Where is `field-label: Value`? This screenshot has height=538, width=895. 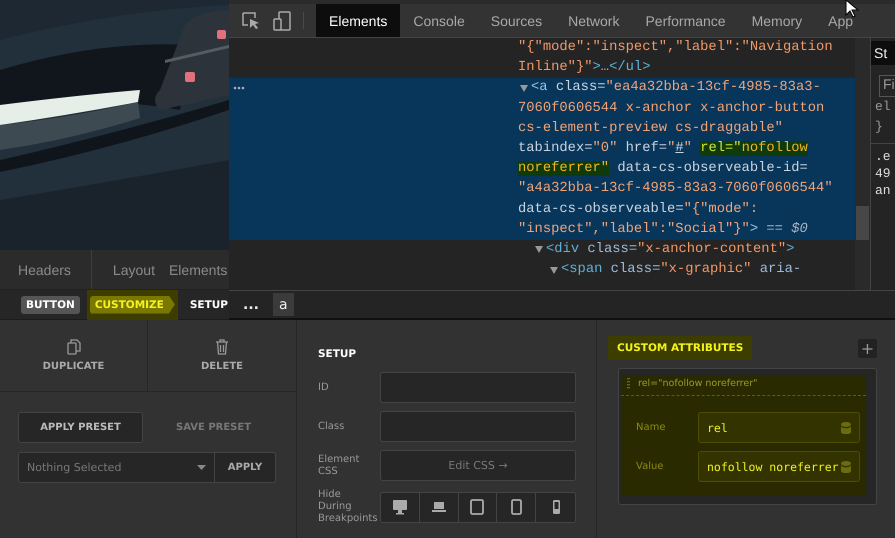 field-label: Value is located at coordinates (650, 466).